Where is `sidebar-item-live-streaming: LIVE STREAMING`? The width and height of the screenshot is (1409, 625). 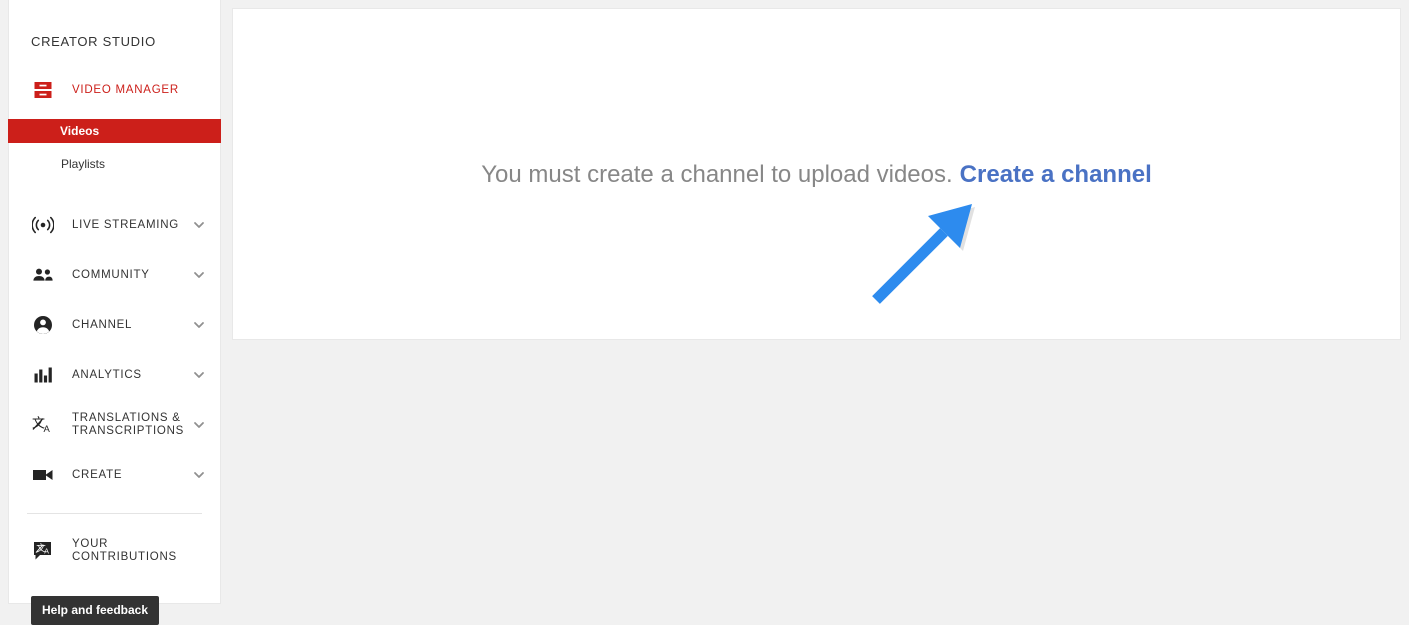 sidebar-item-live-streaming: LIVE STREAMING is located at coordinates (114, 225).